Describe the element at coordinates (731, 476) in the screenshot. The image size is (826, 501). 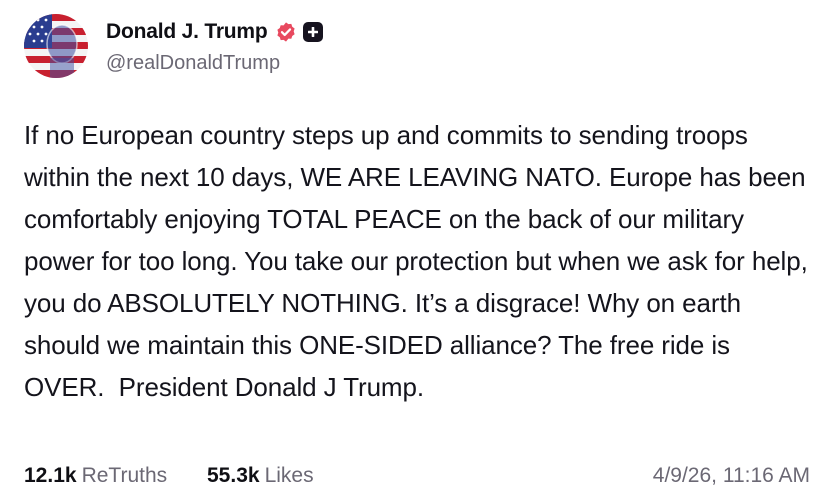
I see `post-timestamp: 4/9/26, 11:16 AM` at that location.